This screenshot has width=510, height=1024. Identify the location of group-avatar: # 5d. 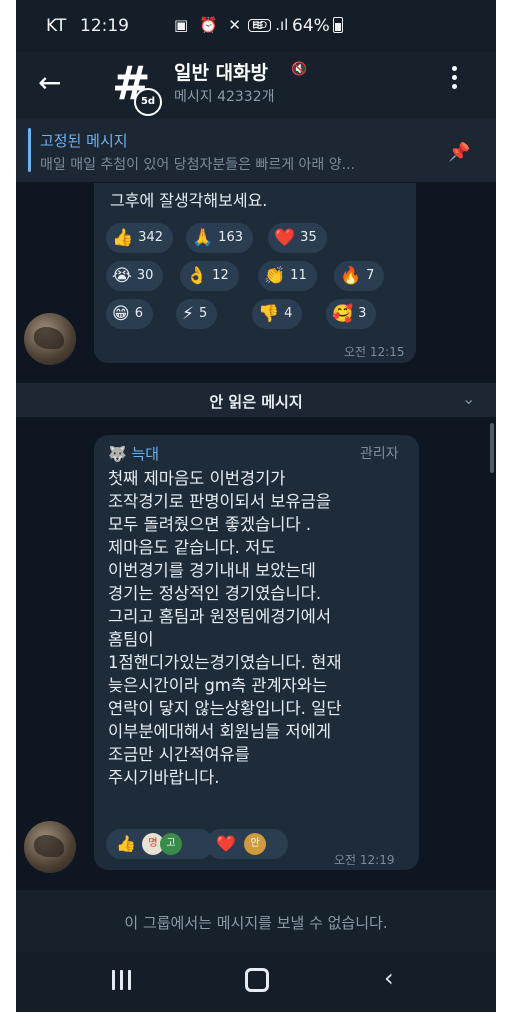
(135, 86).